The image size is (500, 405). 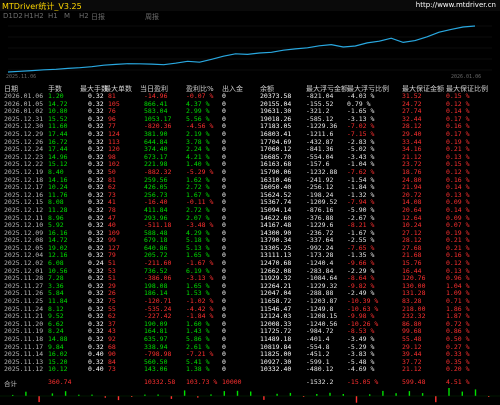 I want to click on chart-x-label-start: 2025.11.06, so click(x=21, y=77).